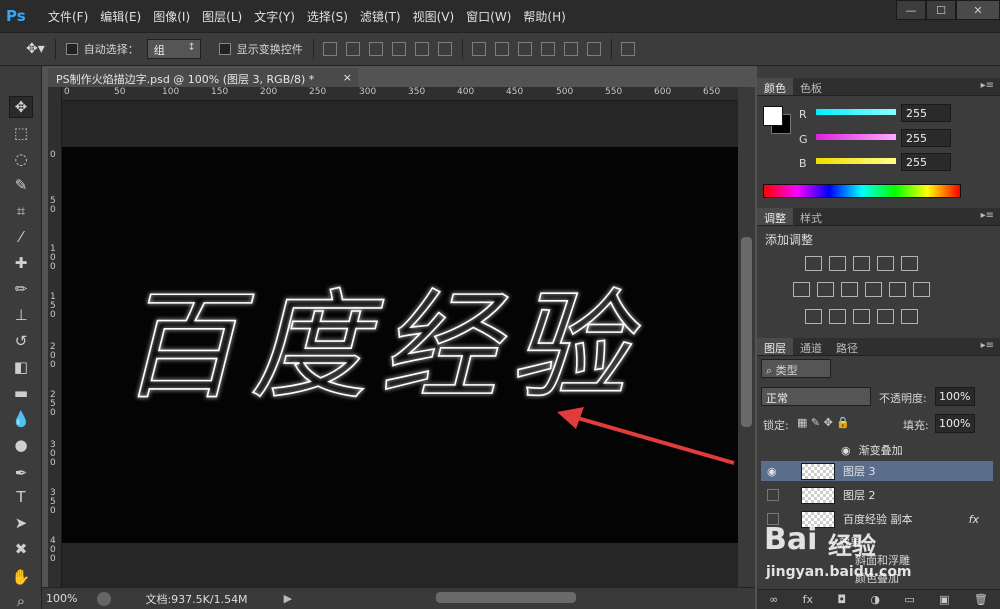 The height and width of the screenshot is (609, 1000). Describe the element at coordinates (434, 16) in the screenshot. I see `menu-view: 视图(V)` at that location.